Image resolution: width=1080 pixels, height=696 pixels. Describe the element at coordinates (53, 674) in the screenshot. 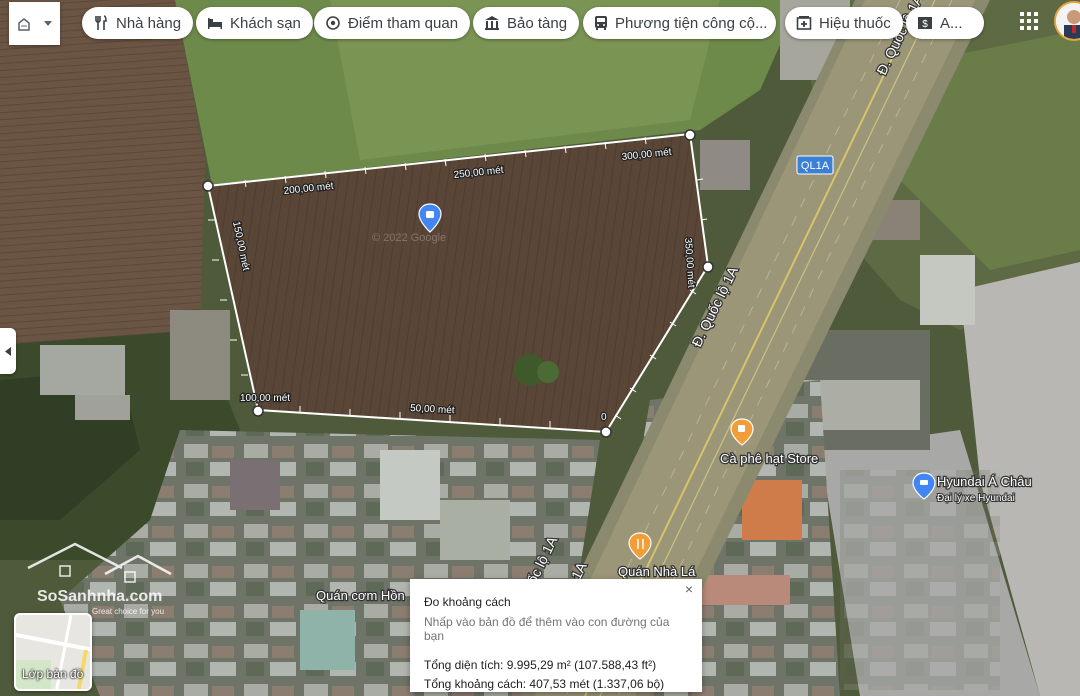

I see `layers-label: Lớp bản đồ` at that location.